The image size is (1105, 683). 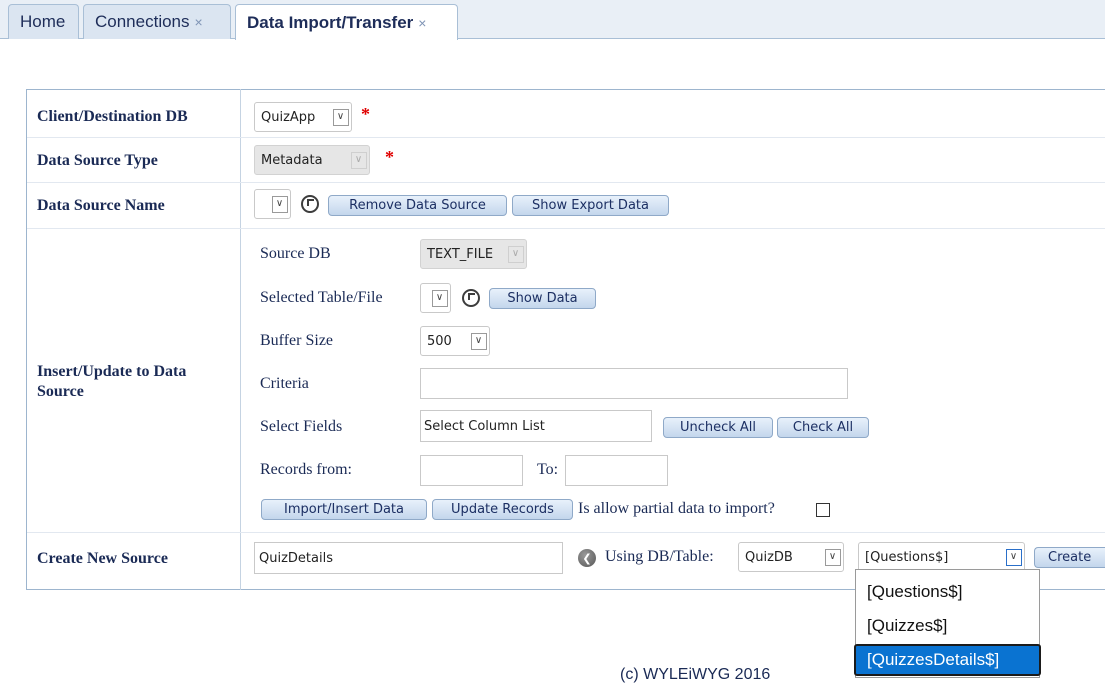 I want to click on client-db-value: QuizApp, so click(x=288, y=117).